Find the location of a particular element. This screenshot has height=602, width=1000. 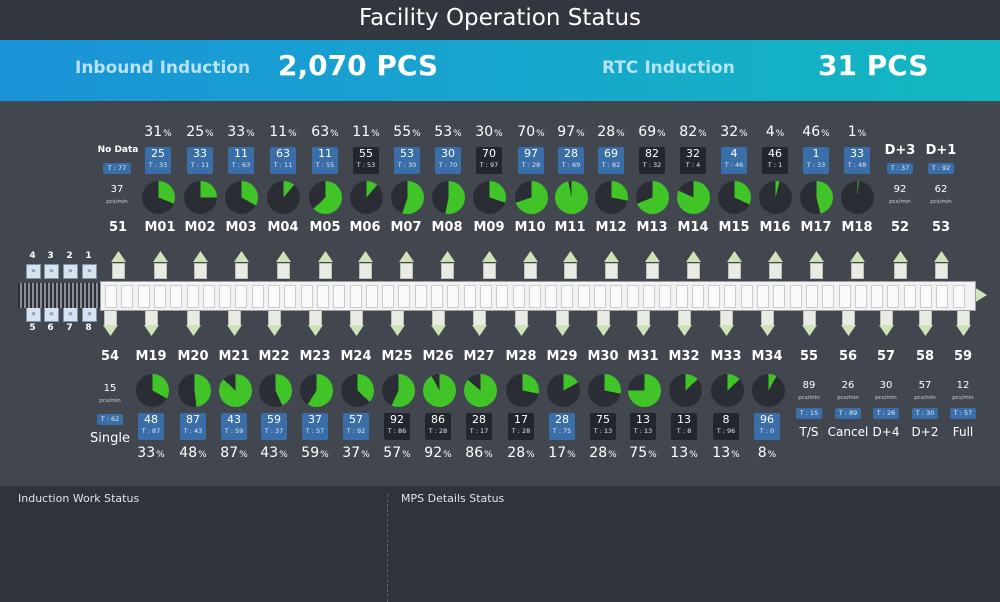

induction-bottom-button-6: « is located at coordinates (51, 314).